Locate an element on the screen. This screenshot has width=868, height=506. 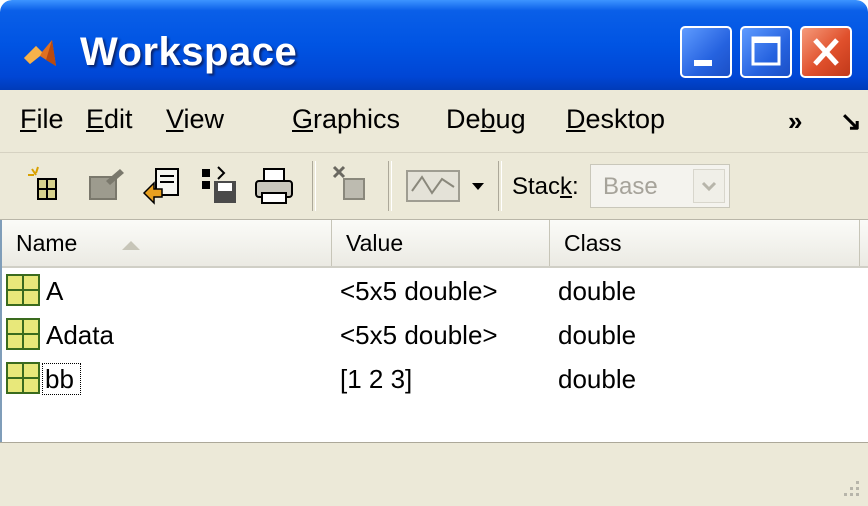
variable-name: A is located at coordinates (55, 291).